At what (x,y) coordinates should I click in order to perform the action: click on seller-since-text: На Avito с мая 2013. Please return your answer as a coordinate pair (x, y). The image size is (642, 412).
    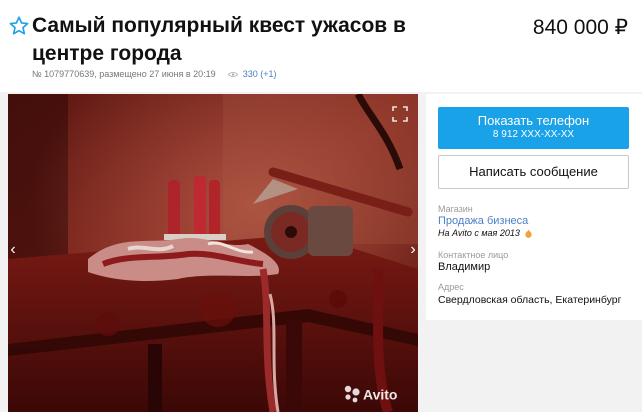
    Looking at the image, I should click on (479, 233).